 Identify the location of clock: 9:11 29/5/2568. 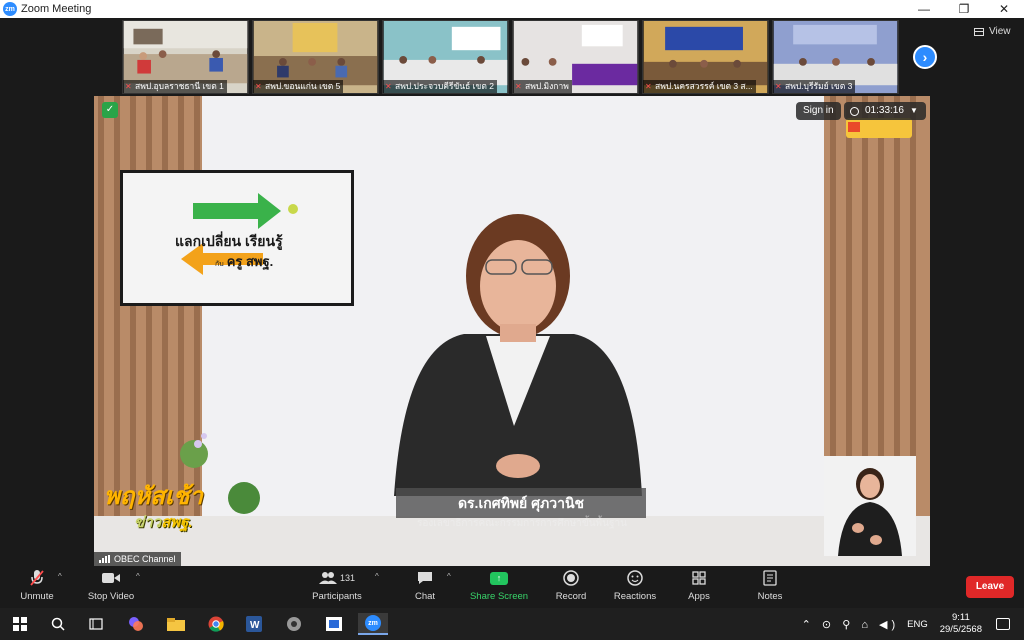
(961, 624).